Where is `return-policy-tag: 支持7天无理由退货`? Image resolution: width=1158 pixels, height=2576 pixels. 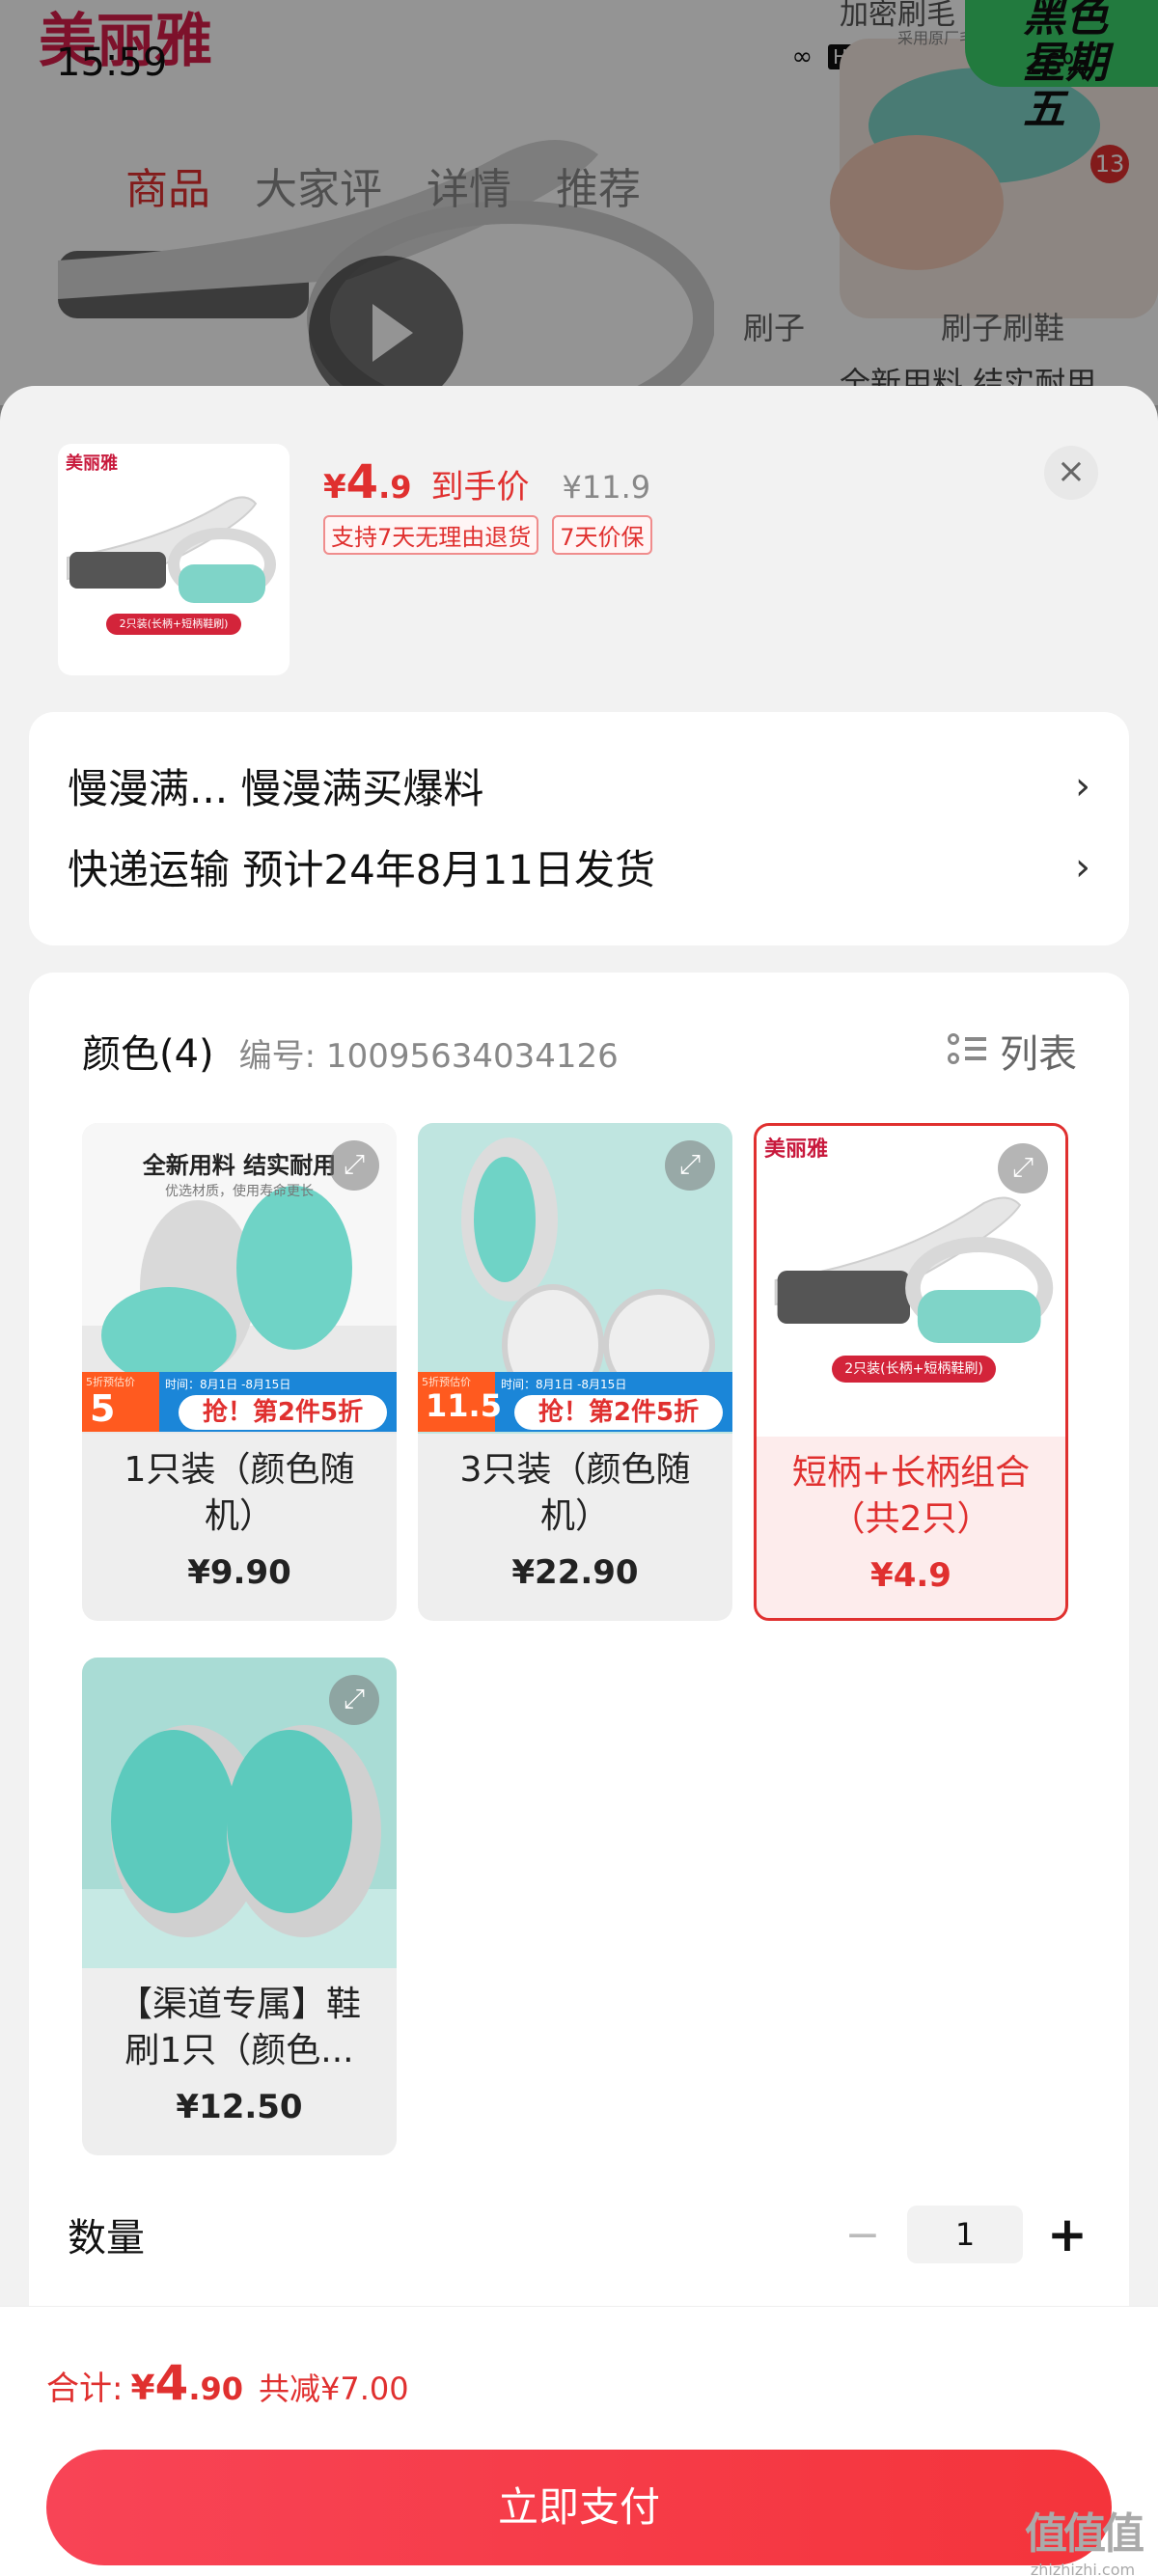 return-policy-tag: 支持7天无理由退货 is located at coordinates (431, 535).